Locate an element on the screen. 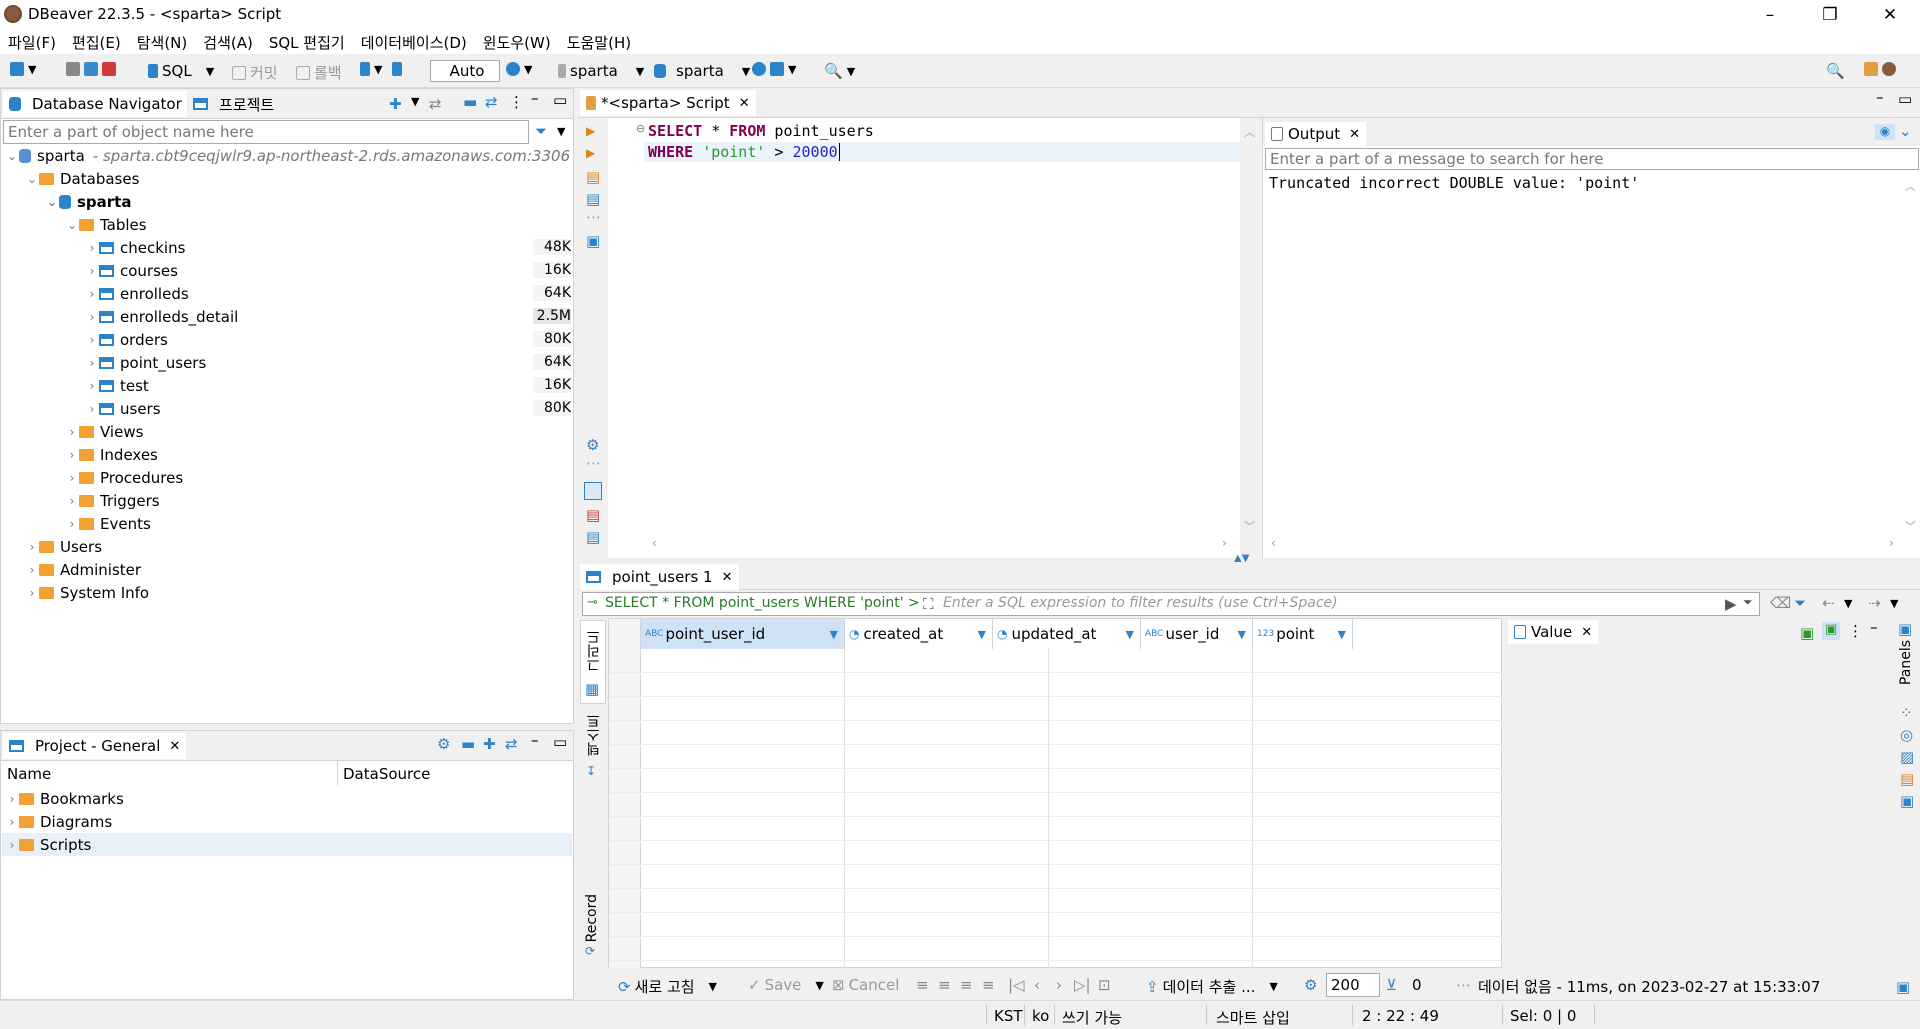 Image resolution: width=1920 pixels, height=1029 pixels. tree-node-schema: ⌄ sparta is located at coordinates (88, 201).